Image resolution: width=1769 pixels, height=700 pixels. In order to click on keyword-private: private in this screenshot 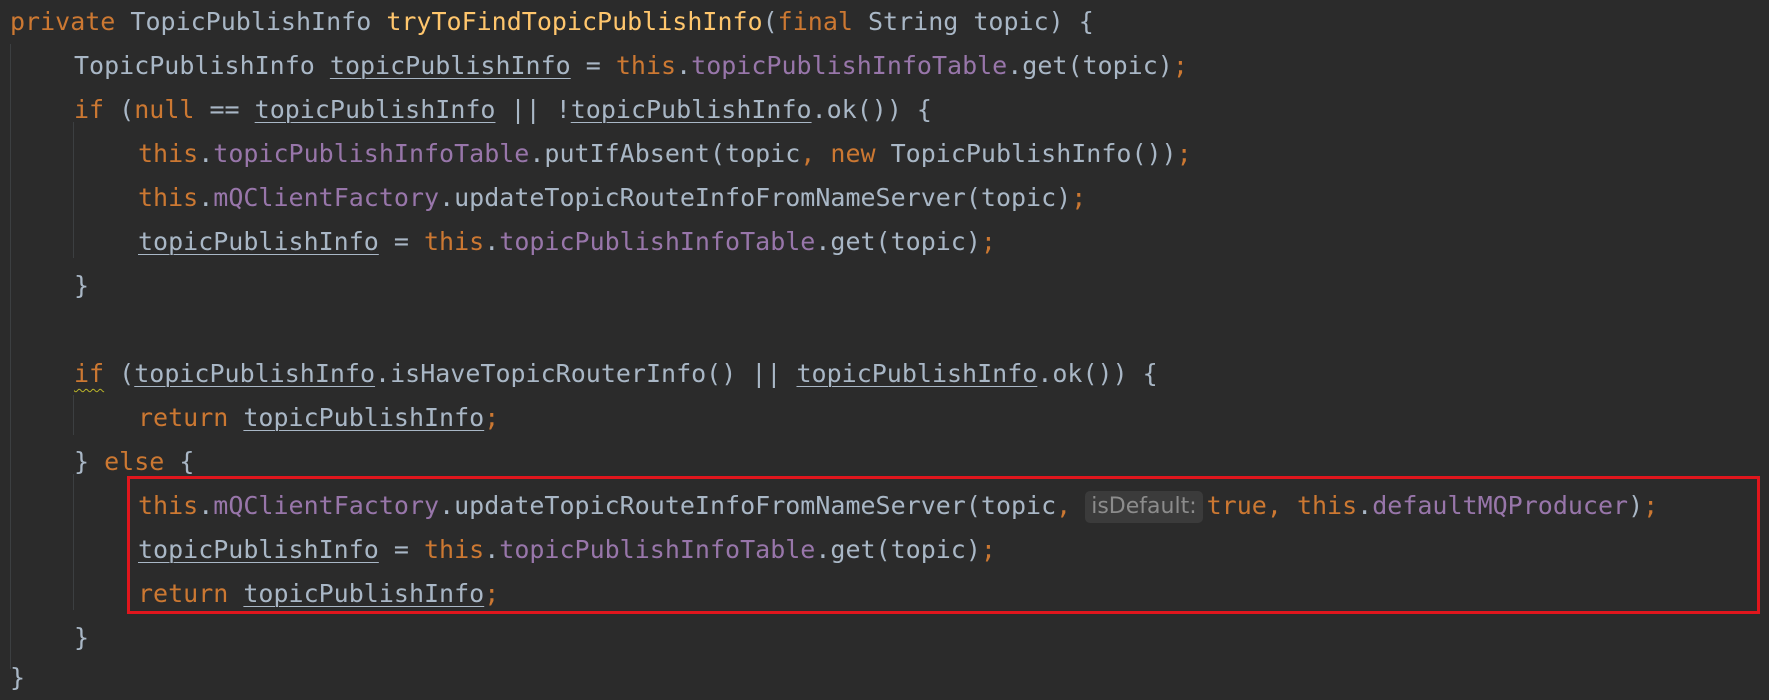, I will do `click(63, 21)`.